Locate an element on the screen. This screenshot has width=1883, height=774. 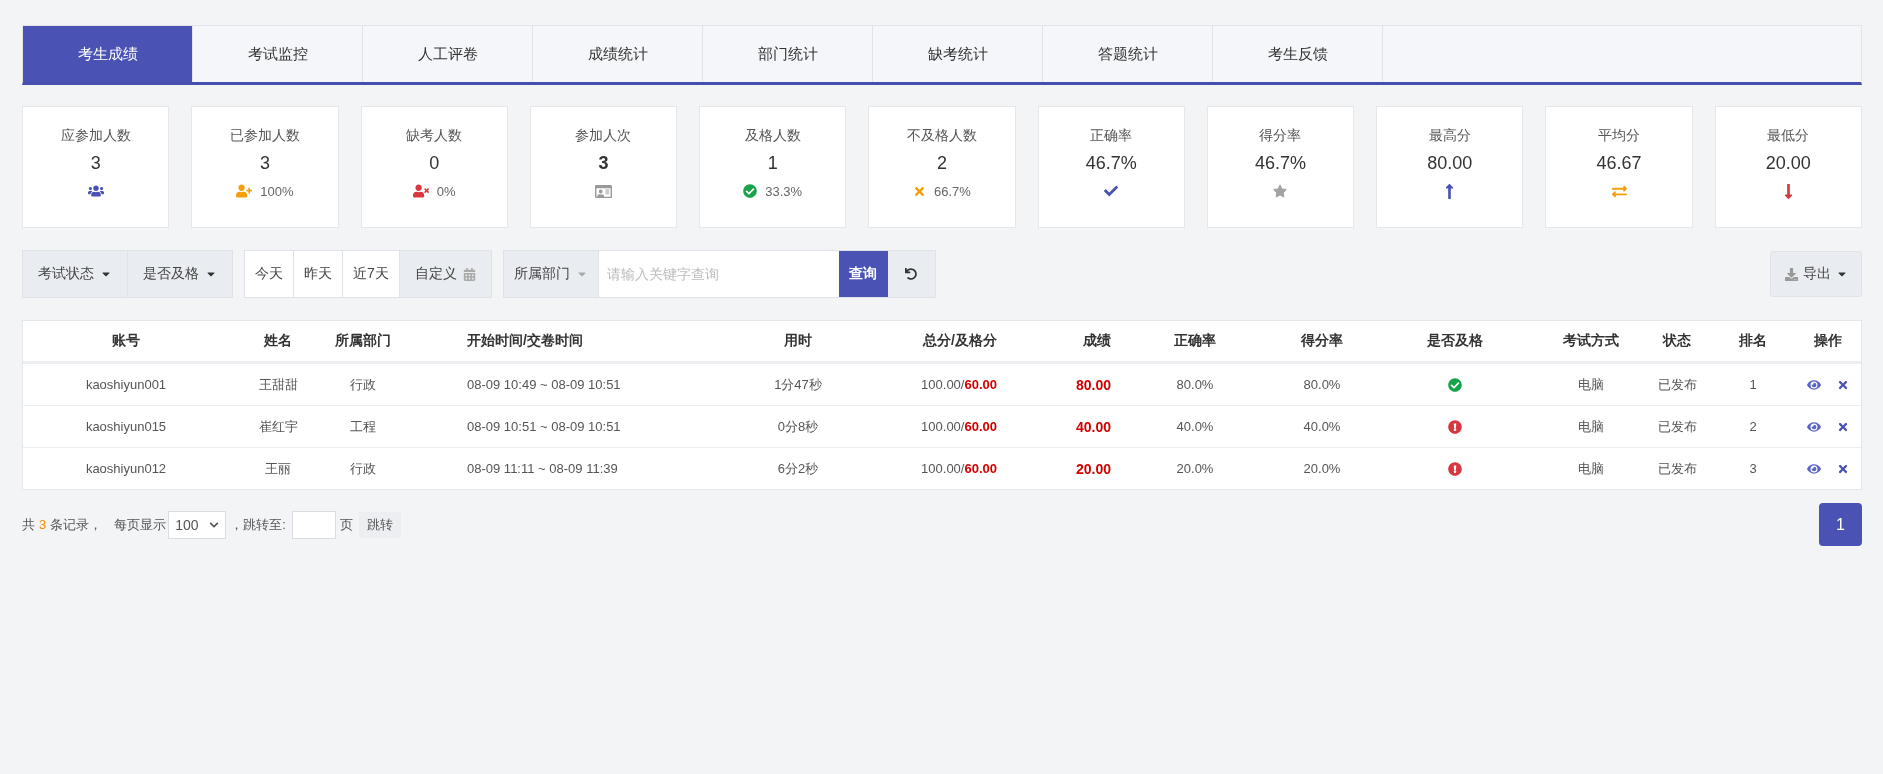
stat-label: 及格人数 is located at coordinates (772, 136).